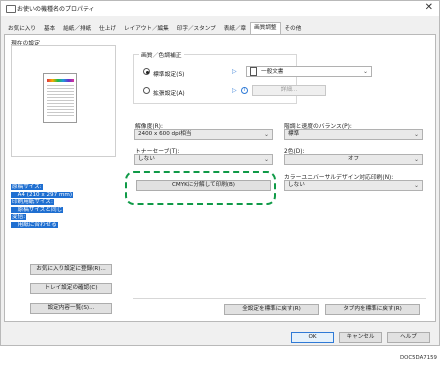 This screenshot has width=440, height=366. I want to click on page-preview, so click(60, 98).